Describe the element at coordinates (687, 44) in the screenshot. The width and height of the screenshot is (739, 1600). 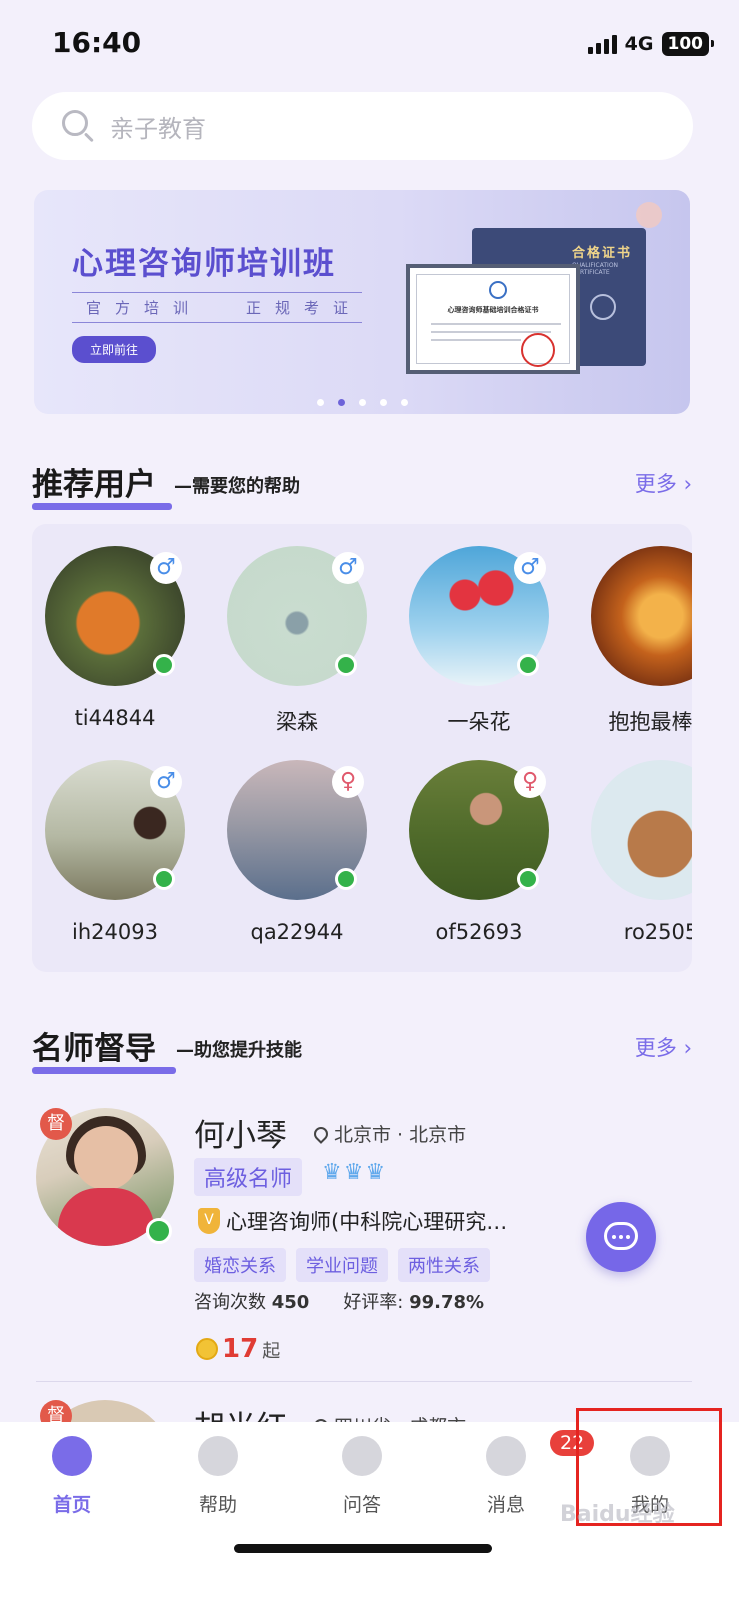
I see `battery-icon: 100` at that location.